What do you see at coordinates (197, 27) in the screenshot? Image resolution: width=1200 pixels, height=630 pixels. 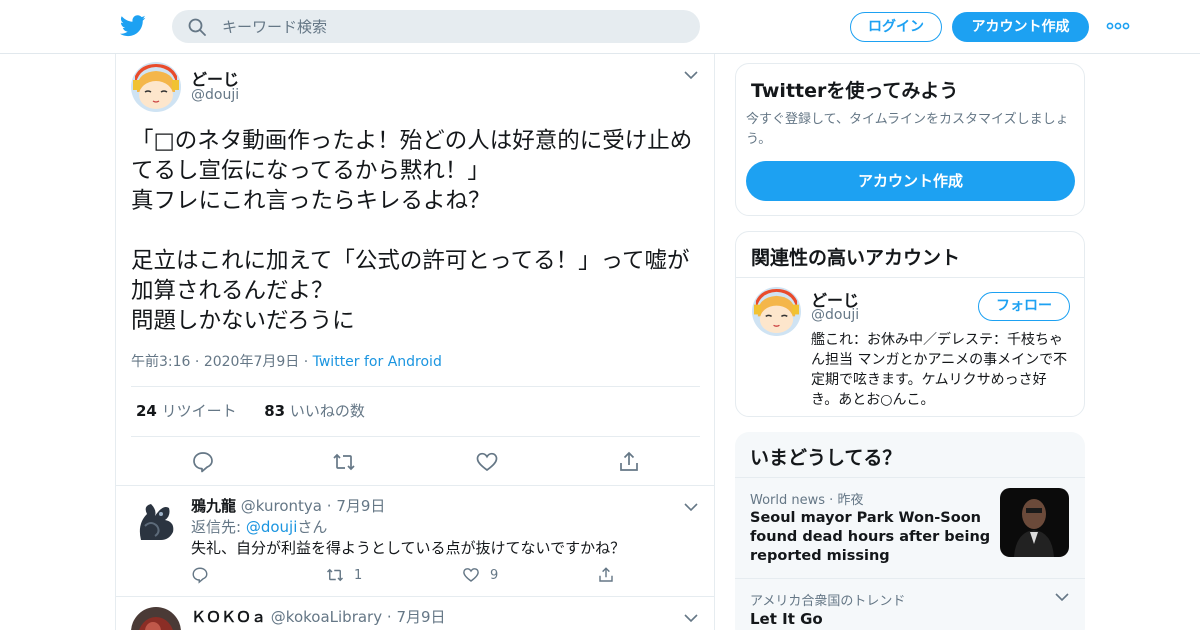 I see `search-icon` at bounding box center [197, 27].